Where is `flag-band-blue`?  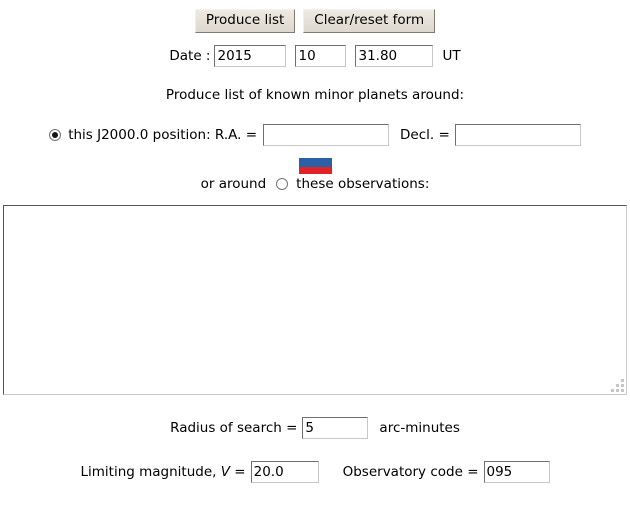
flag-band-blue is located at coordinates (315, 162).